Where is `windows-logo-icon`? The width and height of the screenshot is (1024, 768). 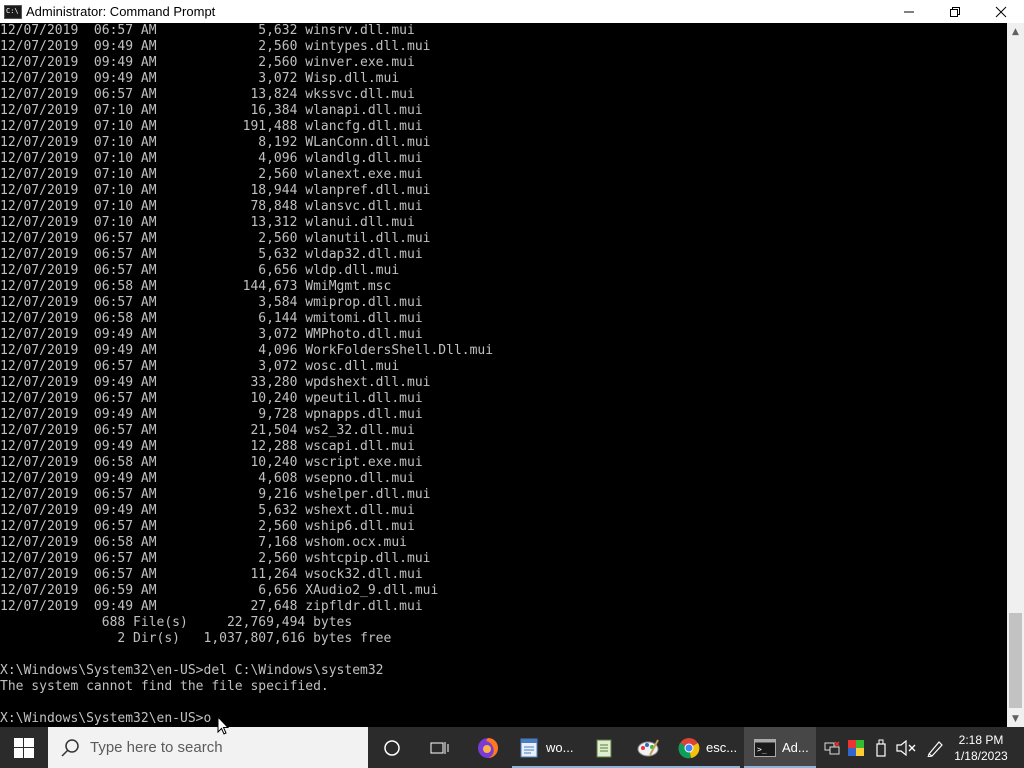
windows-logo-icon is located at coordinates (24, 747).